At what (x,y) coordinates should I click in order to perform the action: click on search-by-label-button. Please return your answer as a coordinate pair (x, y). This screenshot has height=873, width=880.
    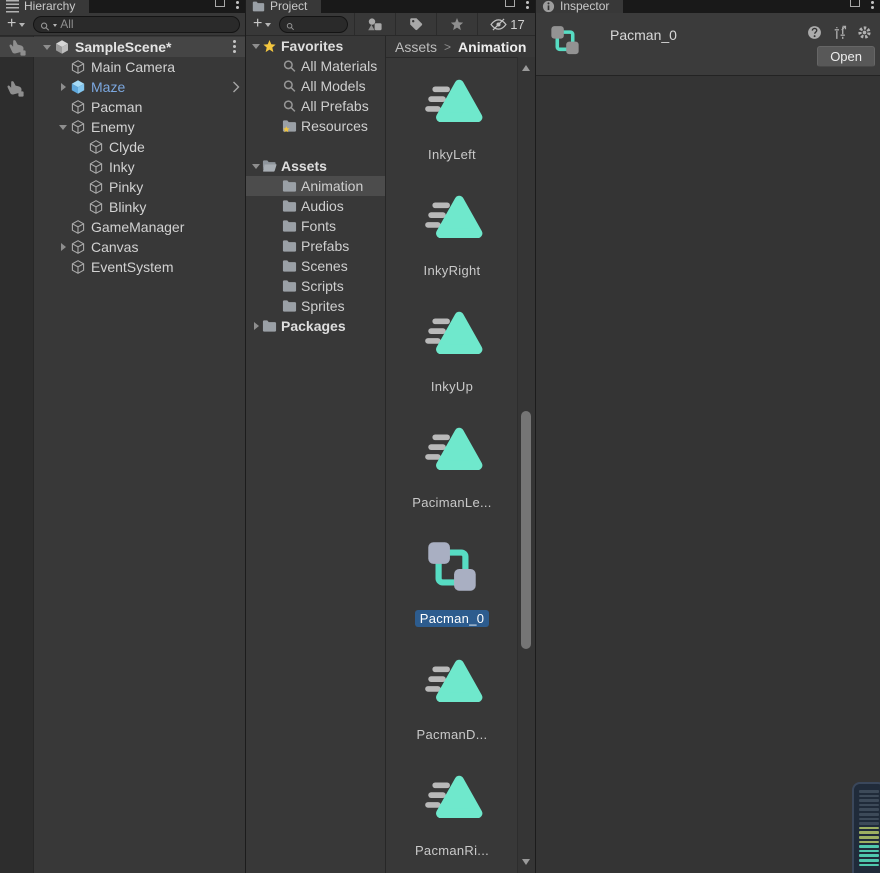
    Looking at the image, I should click on (416, 24).